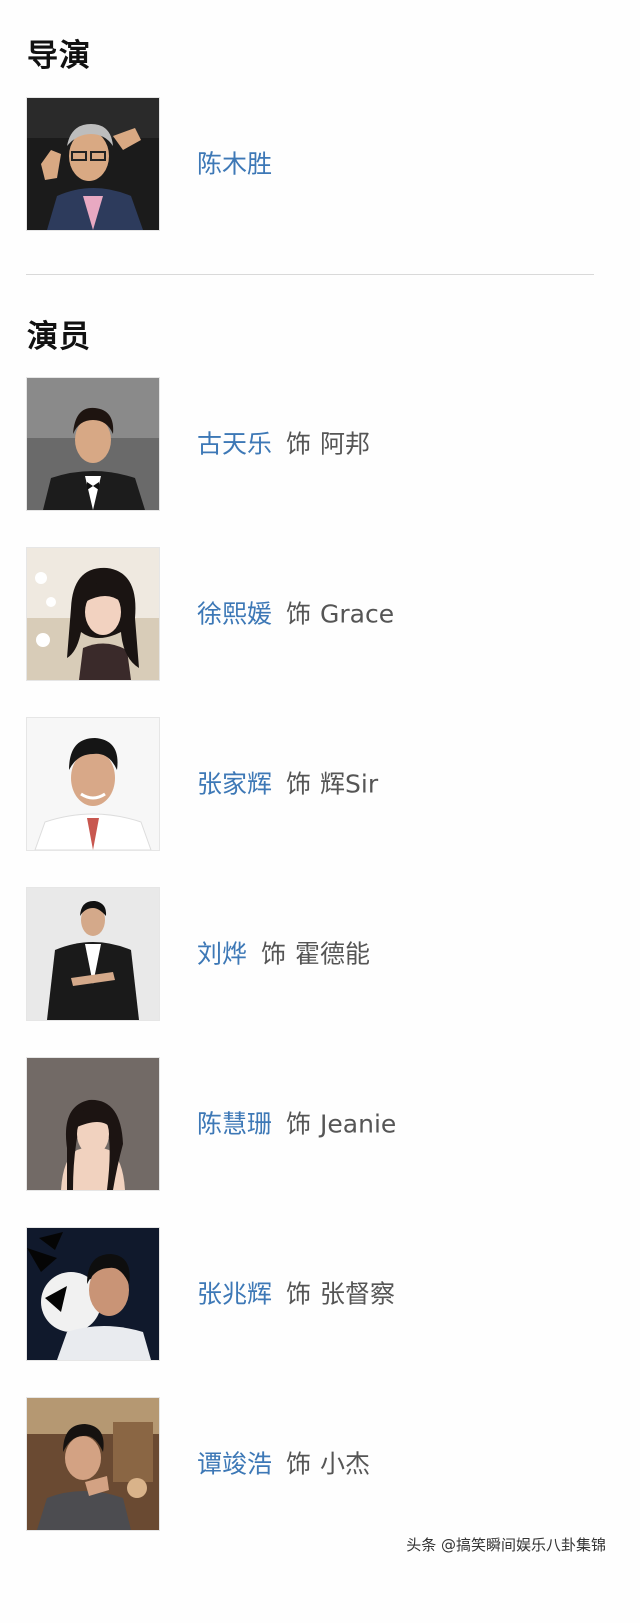 The width and height of the screenshot is (640, 1623). What do you see at coordinates (234, 784) in the screenshot?
I see `actor-name-link: 张家辉` at bounding box center [234, 784].